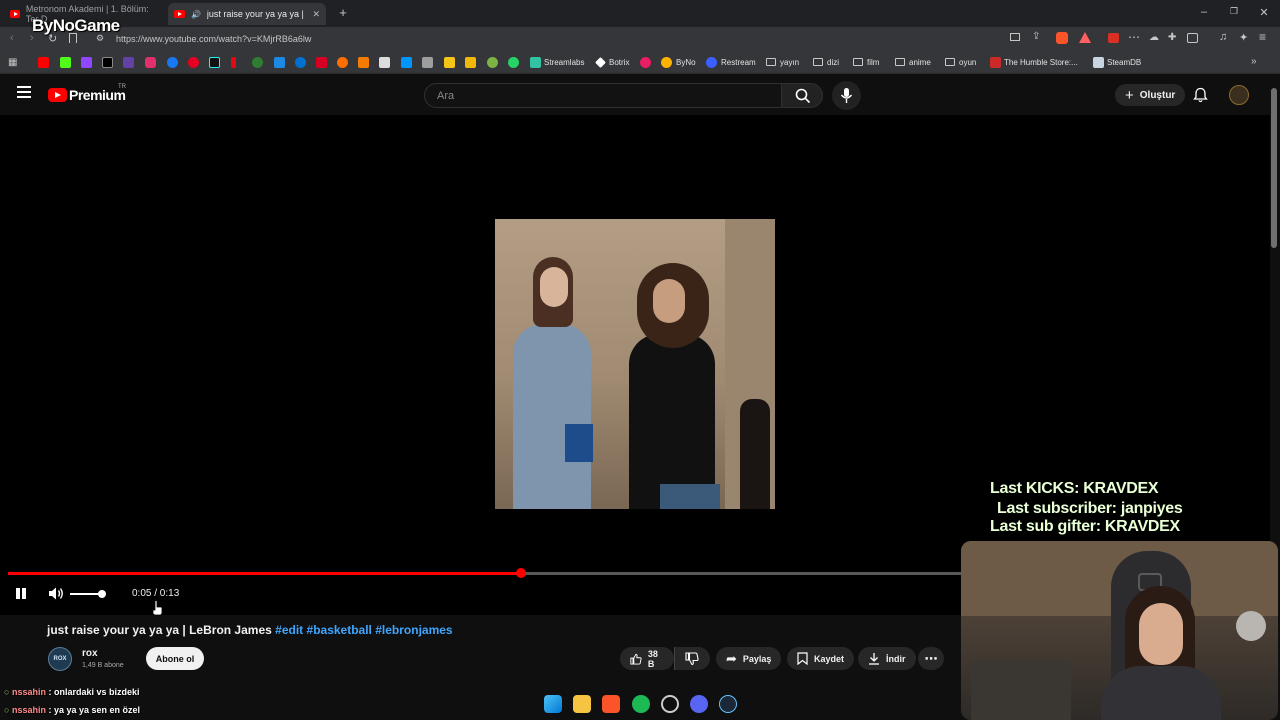  I want to click on volume-slider, so click(88, 594).